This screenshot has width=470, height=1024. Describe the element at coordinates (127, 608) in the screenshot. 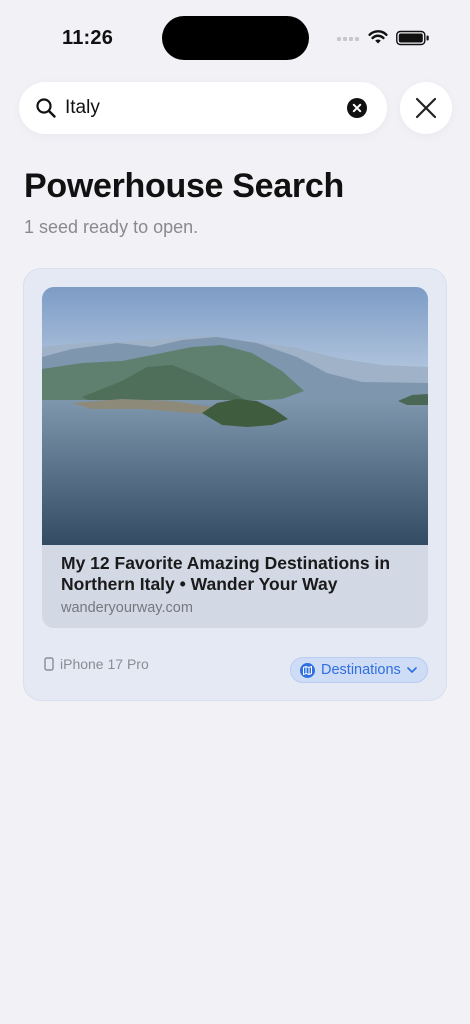

I see `preview-domain: wanderyourway.com` at that location.